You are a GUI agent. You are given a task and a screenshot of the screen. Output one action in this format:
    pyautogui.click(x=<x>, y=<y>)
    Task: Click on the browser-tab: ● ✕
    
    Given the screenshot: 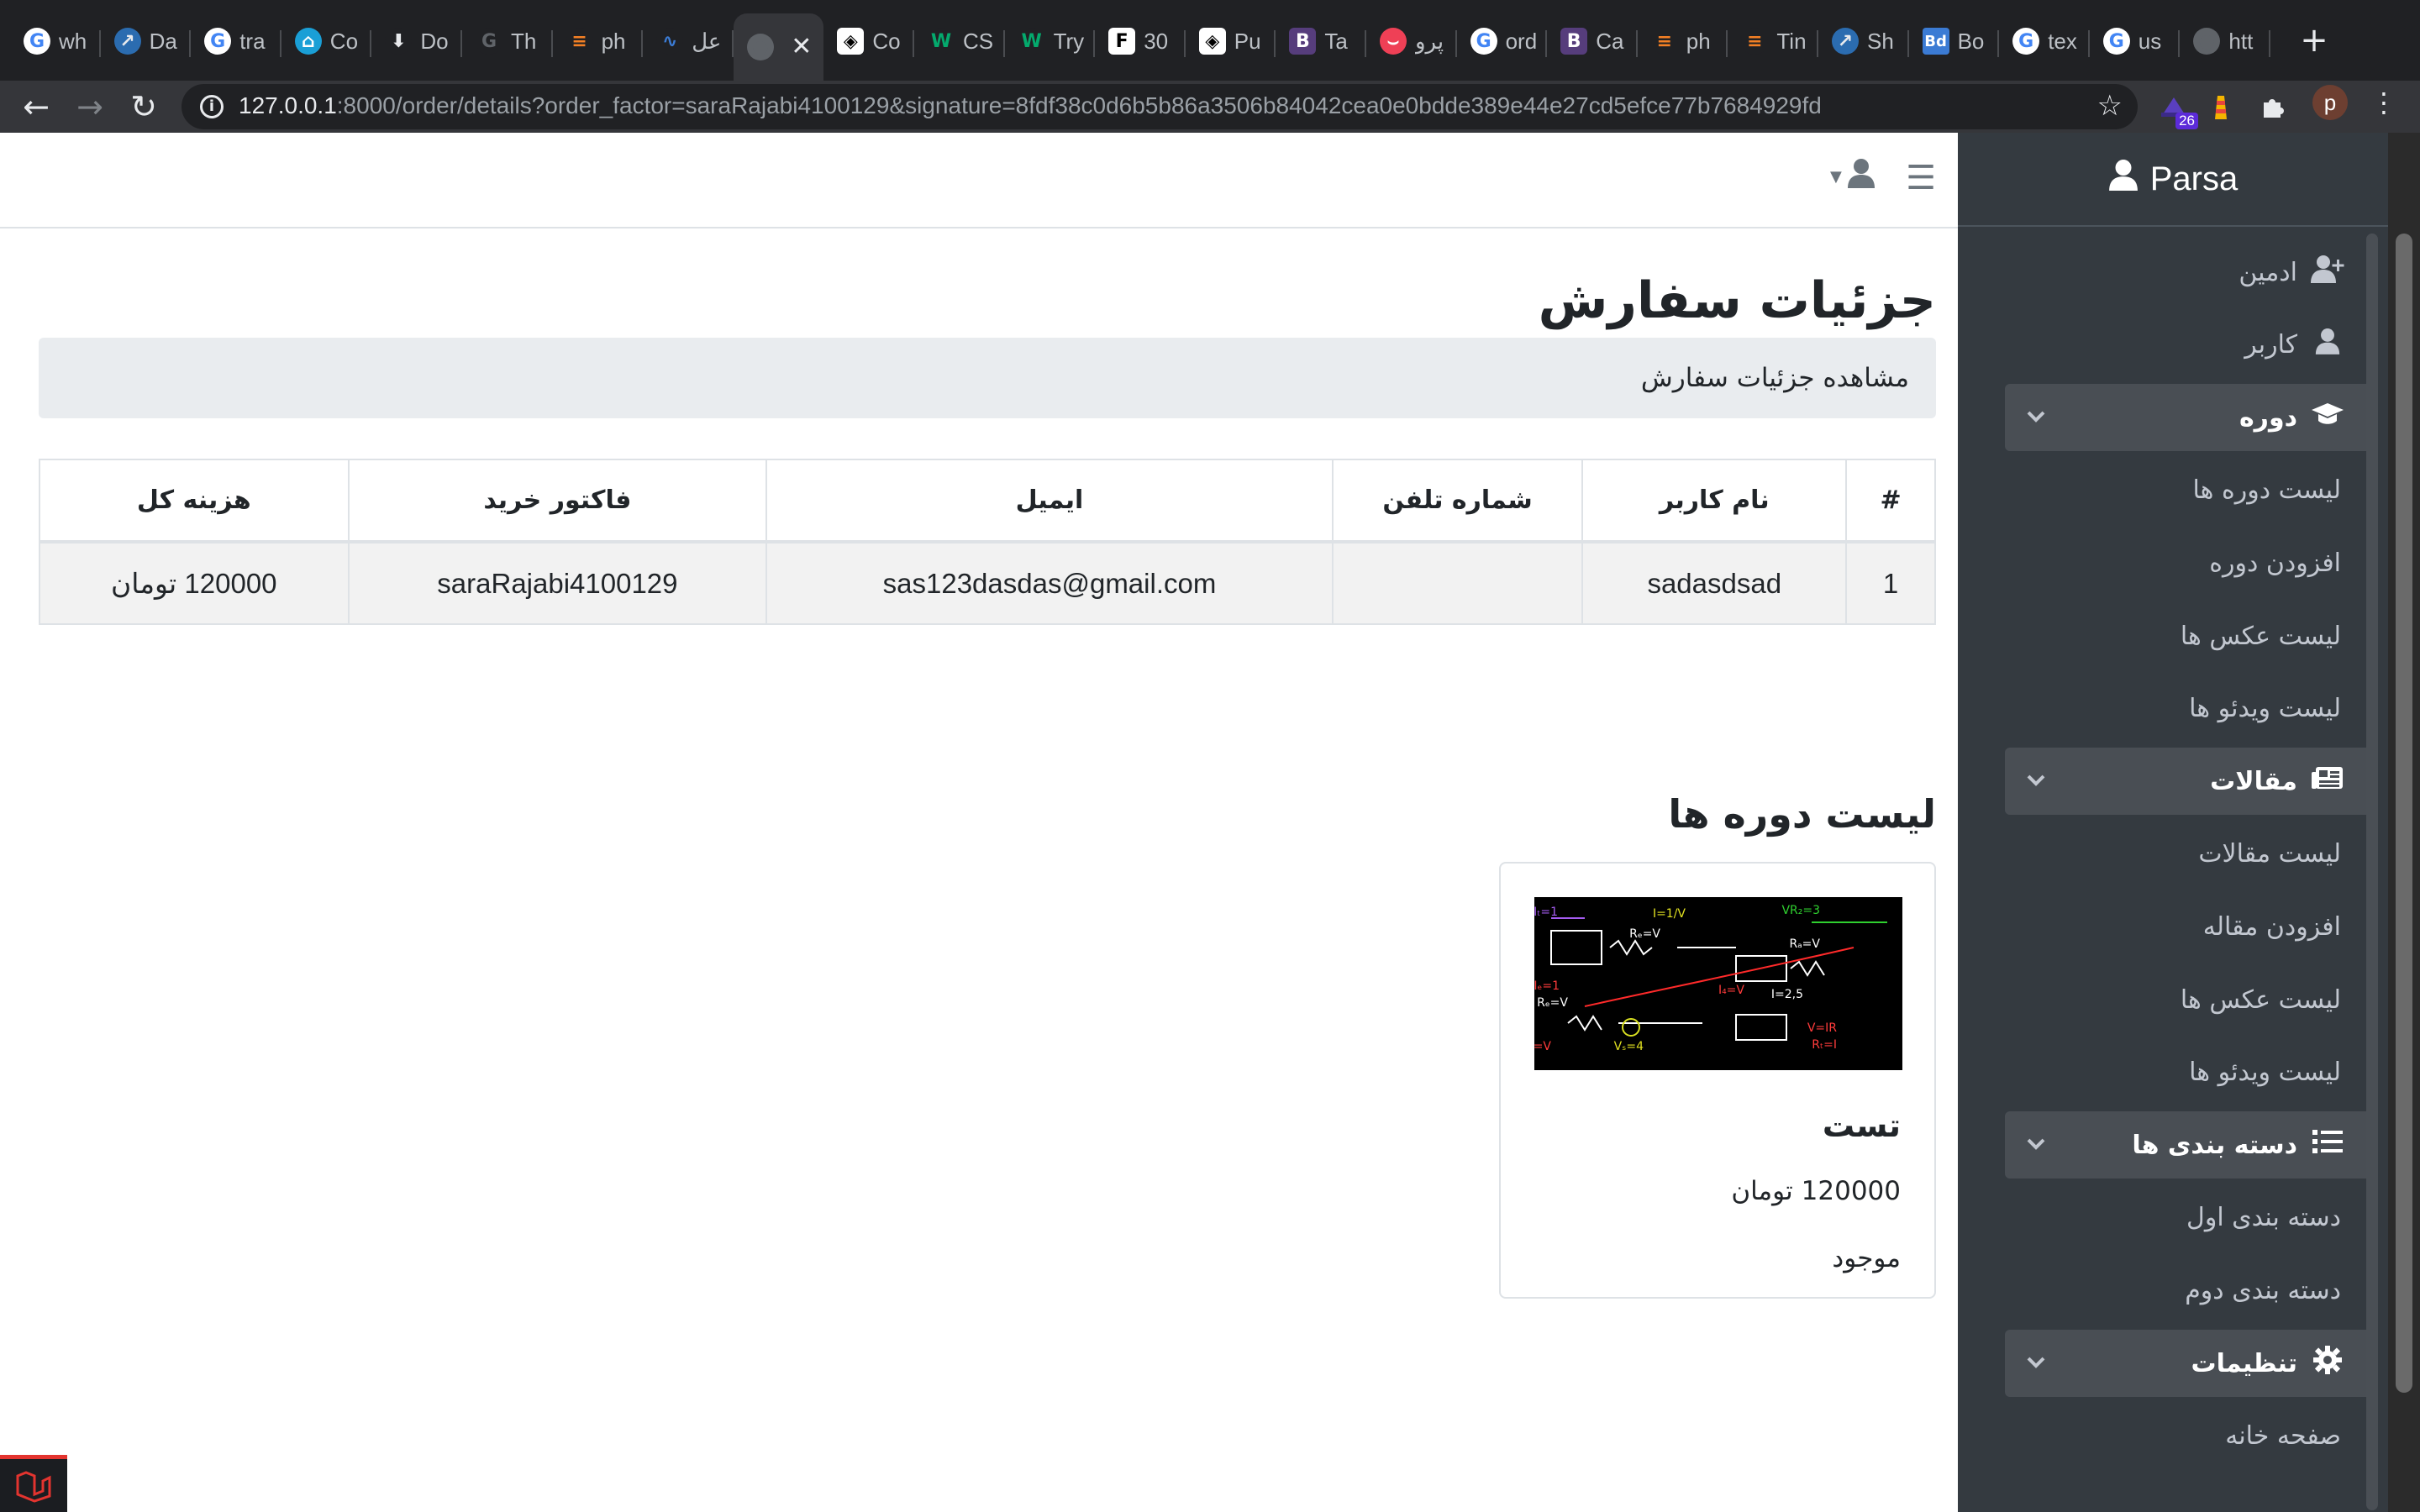 What is the action you would take?
    pyautogui.click(x=779, y=47)
    